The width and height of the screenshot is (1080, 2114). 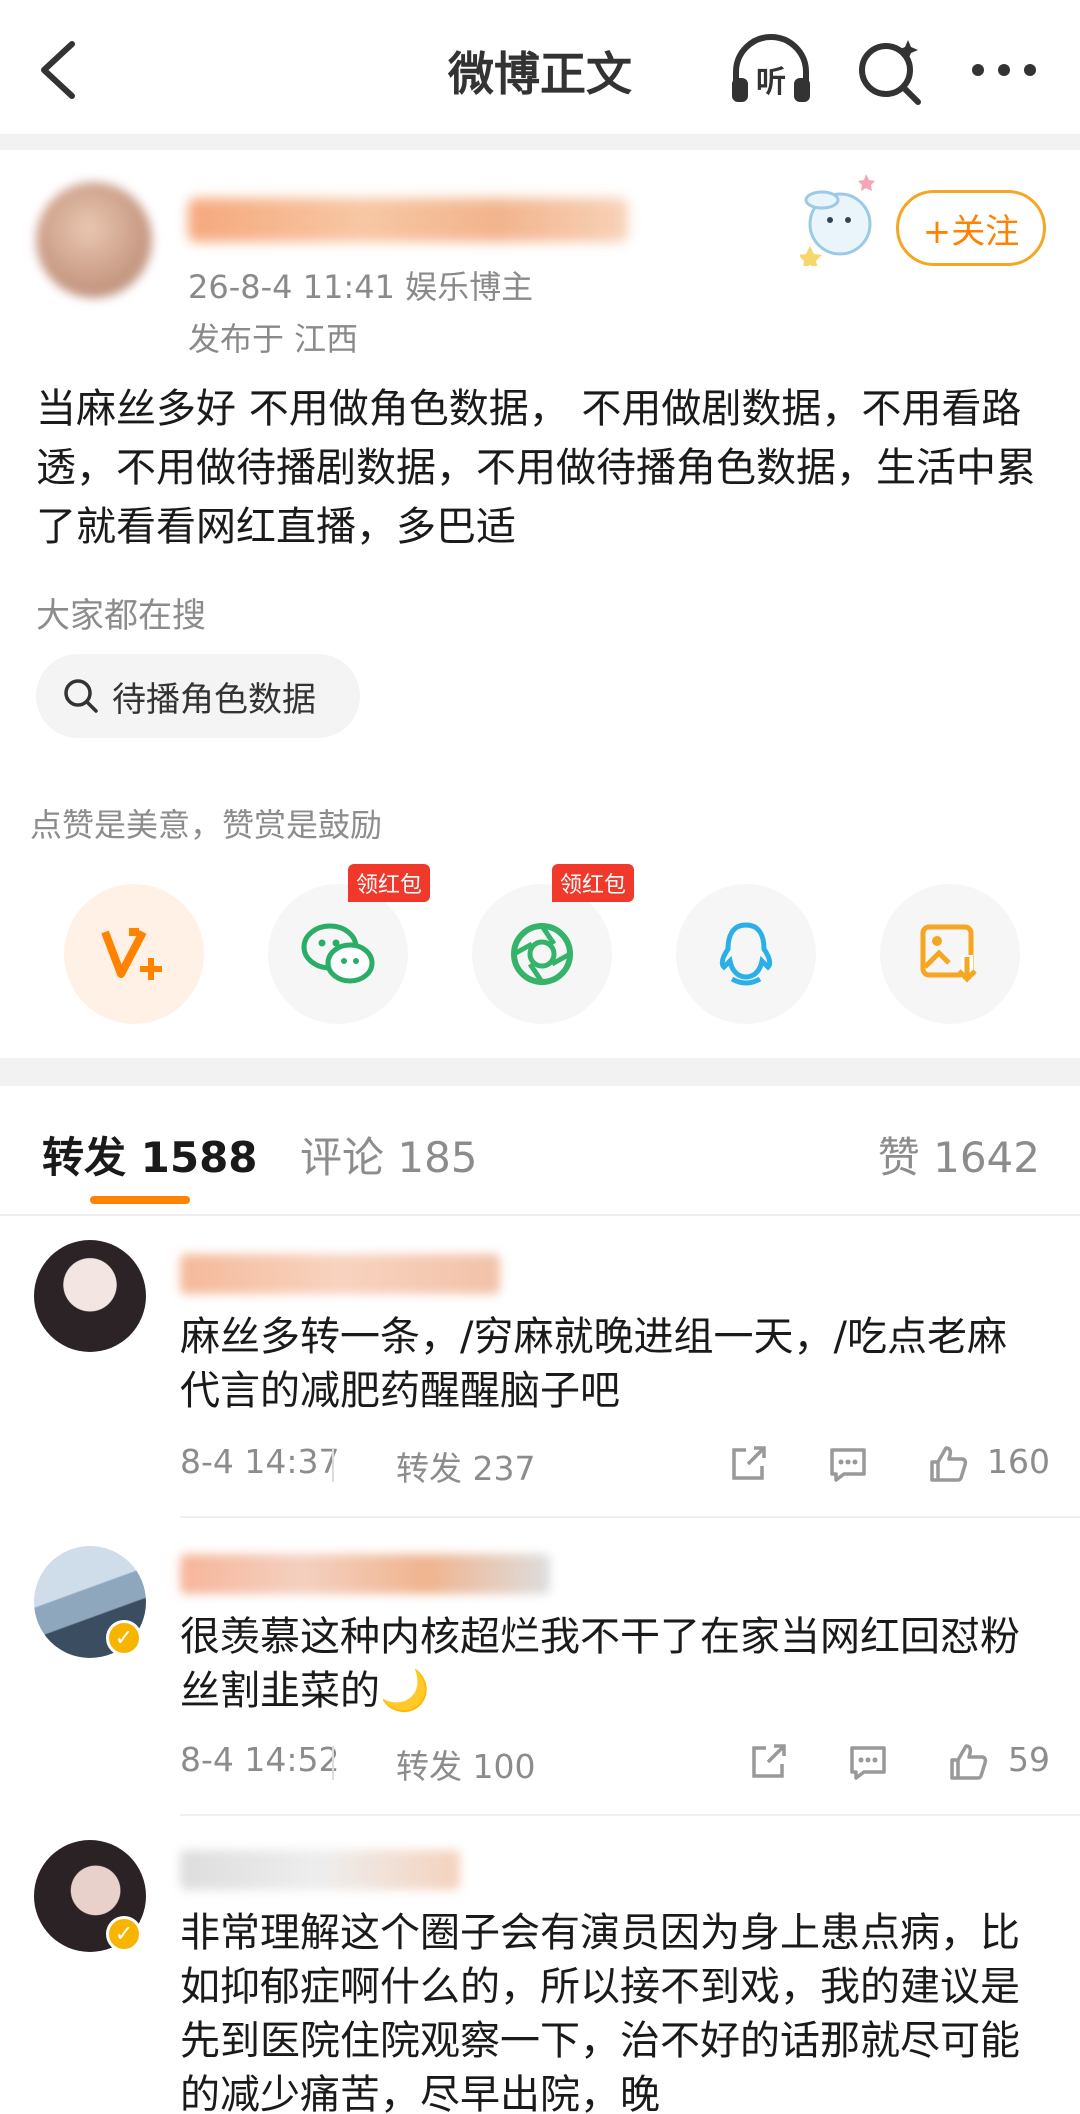 I want to click on trending-search-text: 待播角色数据, so click(x=214, y=699).